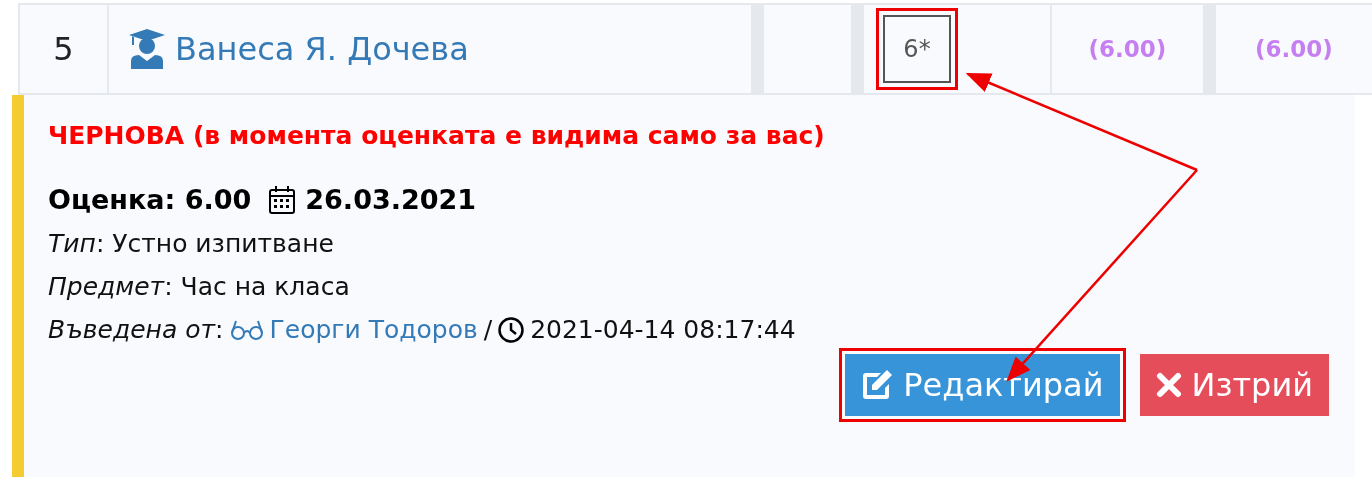 This screenshot has height=477, width=1372. Describe the element at coordinates (1168, 385) in the screenshot. I see `close-icon` at that location.